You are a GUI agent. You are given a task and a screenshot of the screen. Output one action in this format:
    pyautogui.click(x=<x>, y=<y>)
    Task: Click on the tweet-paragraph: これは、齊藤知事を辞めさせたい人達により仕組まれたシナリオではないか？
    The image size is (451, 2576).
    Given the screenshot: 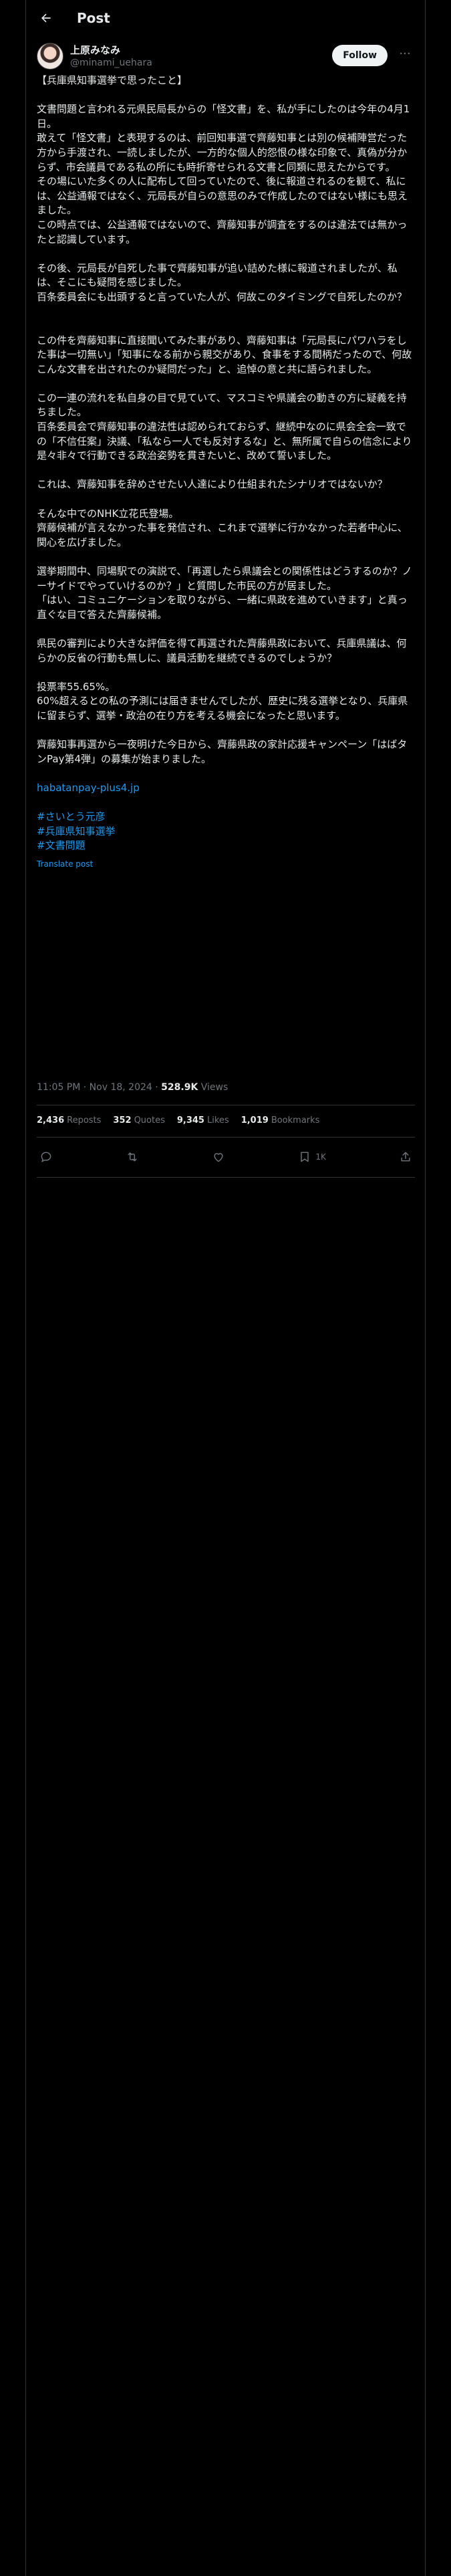 What is the action you would take?
    pyautogui.click(x=212, y=484)
    